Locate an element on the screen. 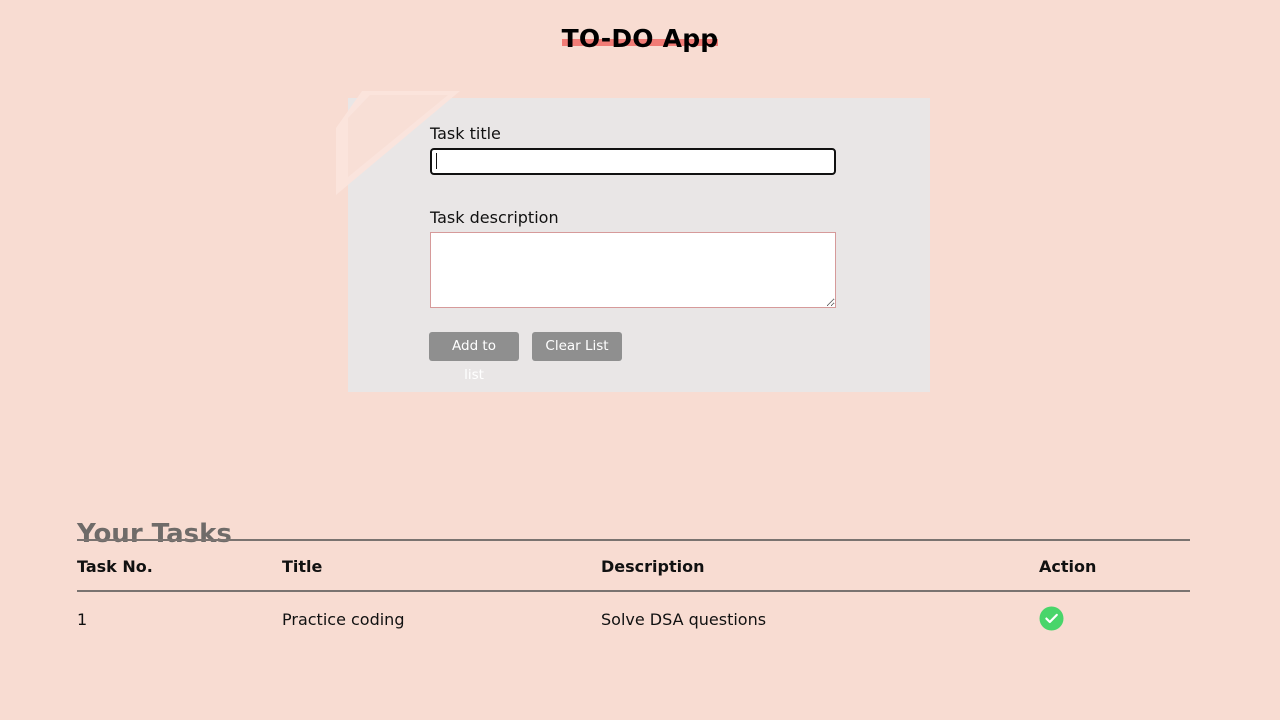  task-description-textarea is located at coordinates (633, 270).